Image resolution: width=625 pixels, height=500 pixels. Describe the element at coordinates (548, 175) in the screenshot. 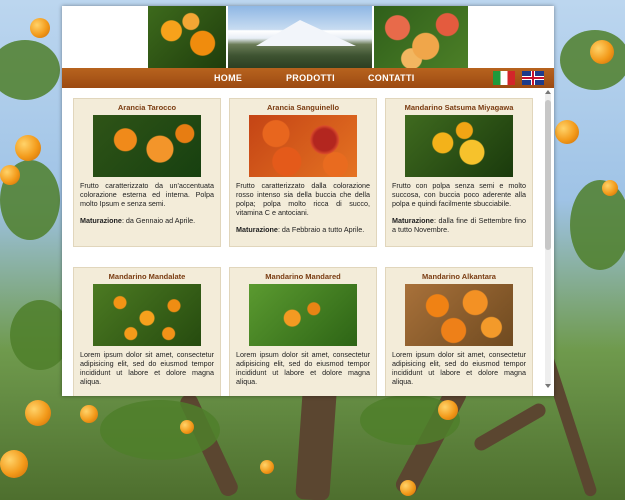

I see `scrollbar-thumb` at that location.